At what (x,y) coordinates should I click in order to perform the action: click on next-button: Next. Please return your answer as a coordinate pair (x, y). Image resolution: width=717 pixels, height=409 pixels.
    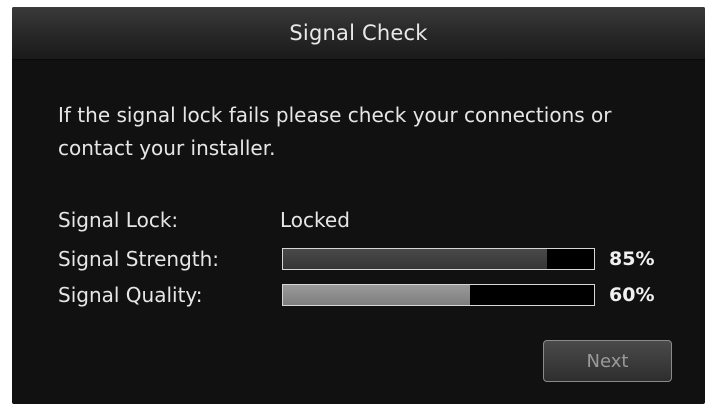
    Looking at the image, I should click on (607, 361).